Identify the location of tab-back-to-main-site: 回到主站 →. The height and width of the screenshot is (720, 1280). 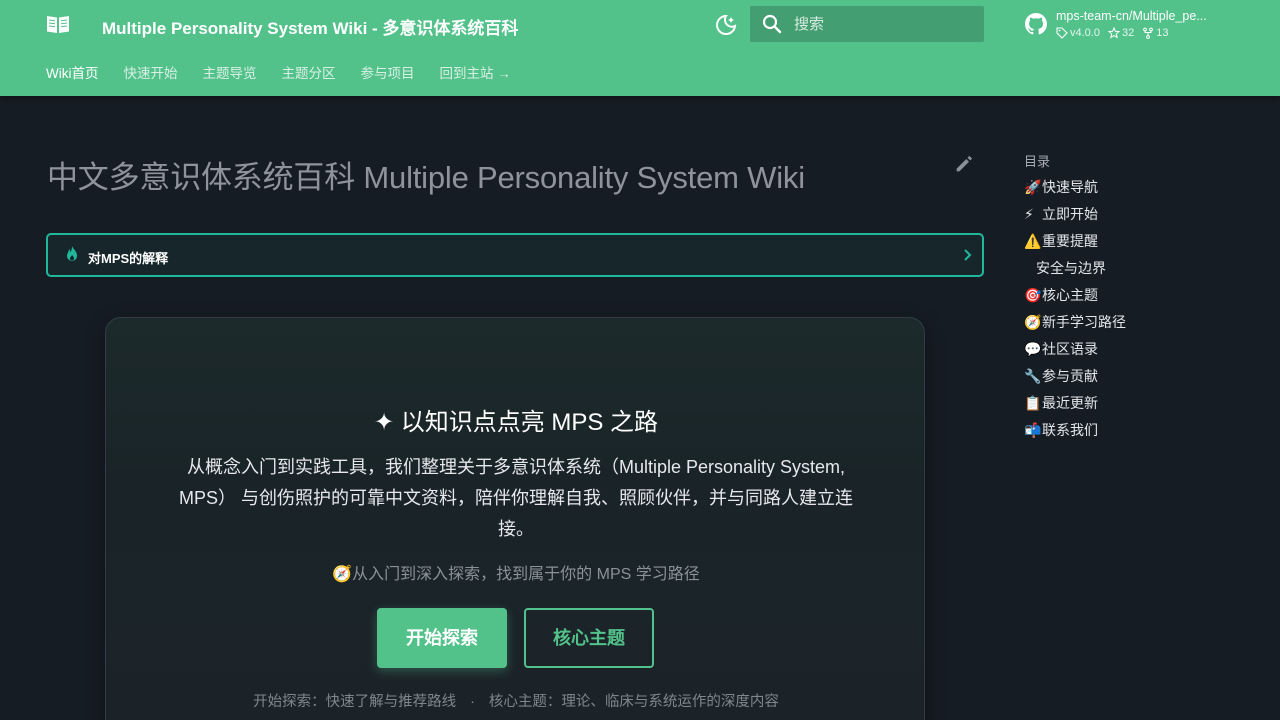
(475, 74).